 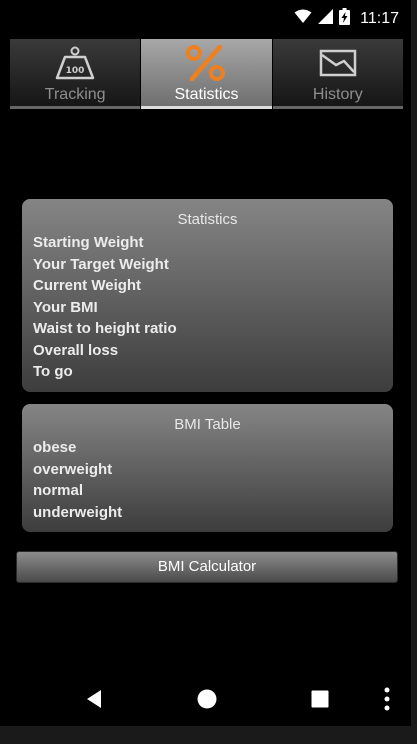 What do you see at coordinates (387, 699) in the screenshot?
I see `overflow-menu-icon` at bounding box center [387, 699].